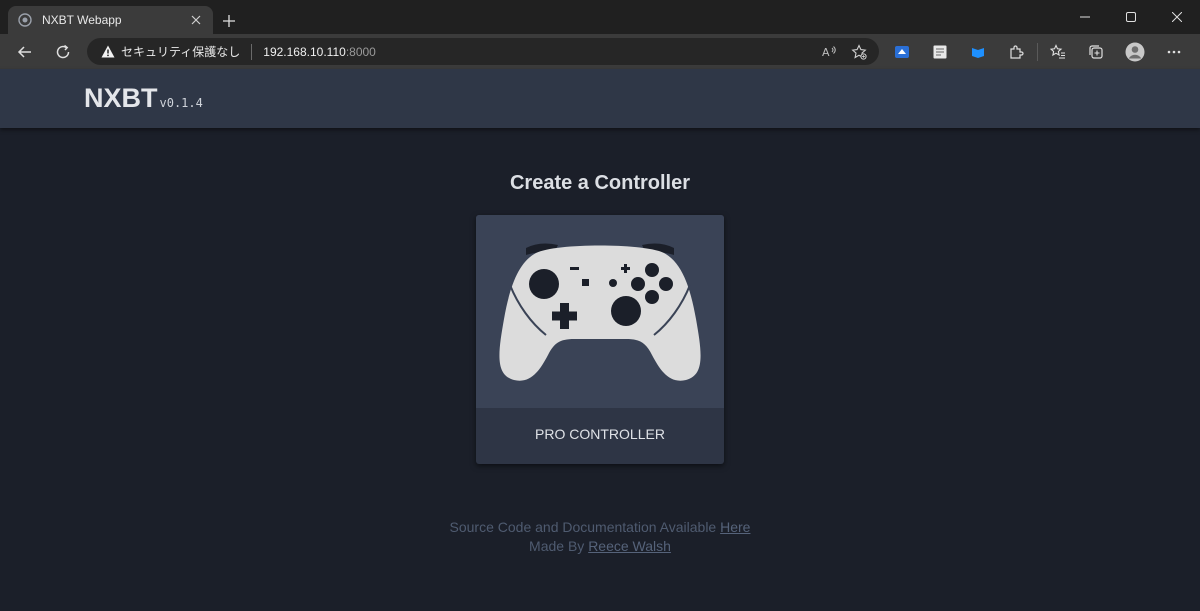 The width and height of the screenshot is (1200, 611). I want to click on url-port: :8000, so click(360, 51).